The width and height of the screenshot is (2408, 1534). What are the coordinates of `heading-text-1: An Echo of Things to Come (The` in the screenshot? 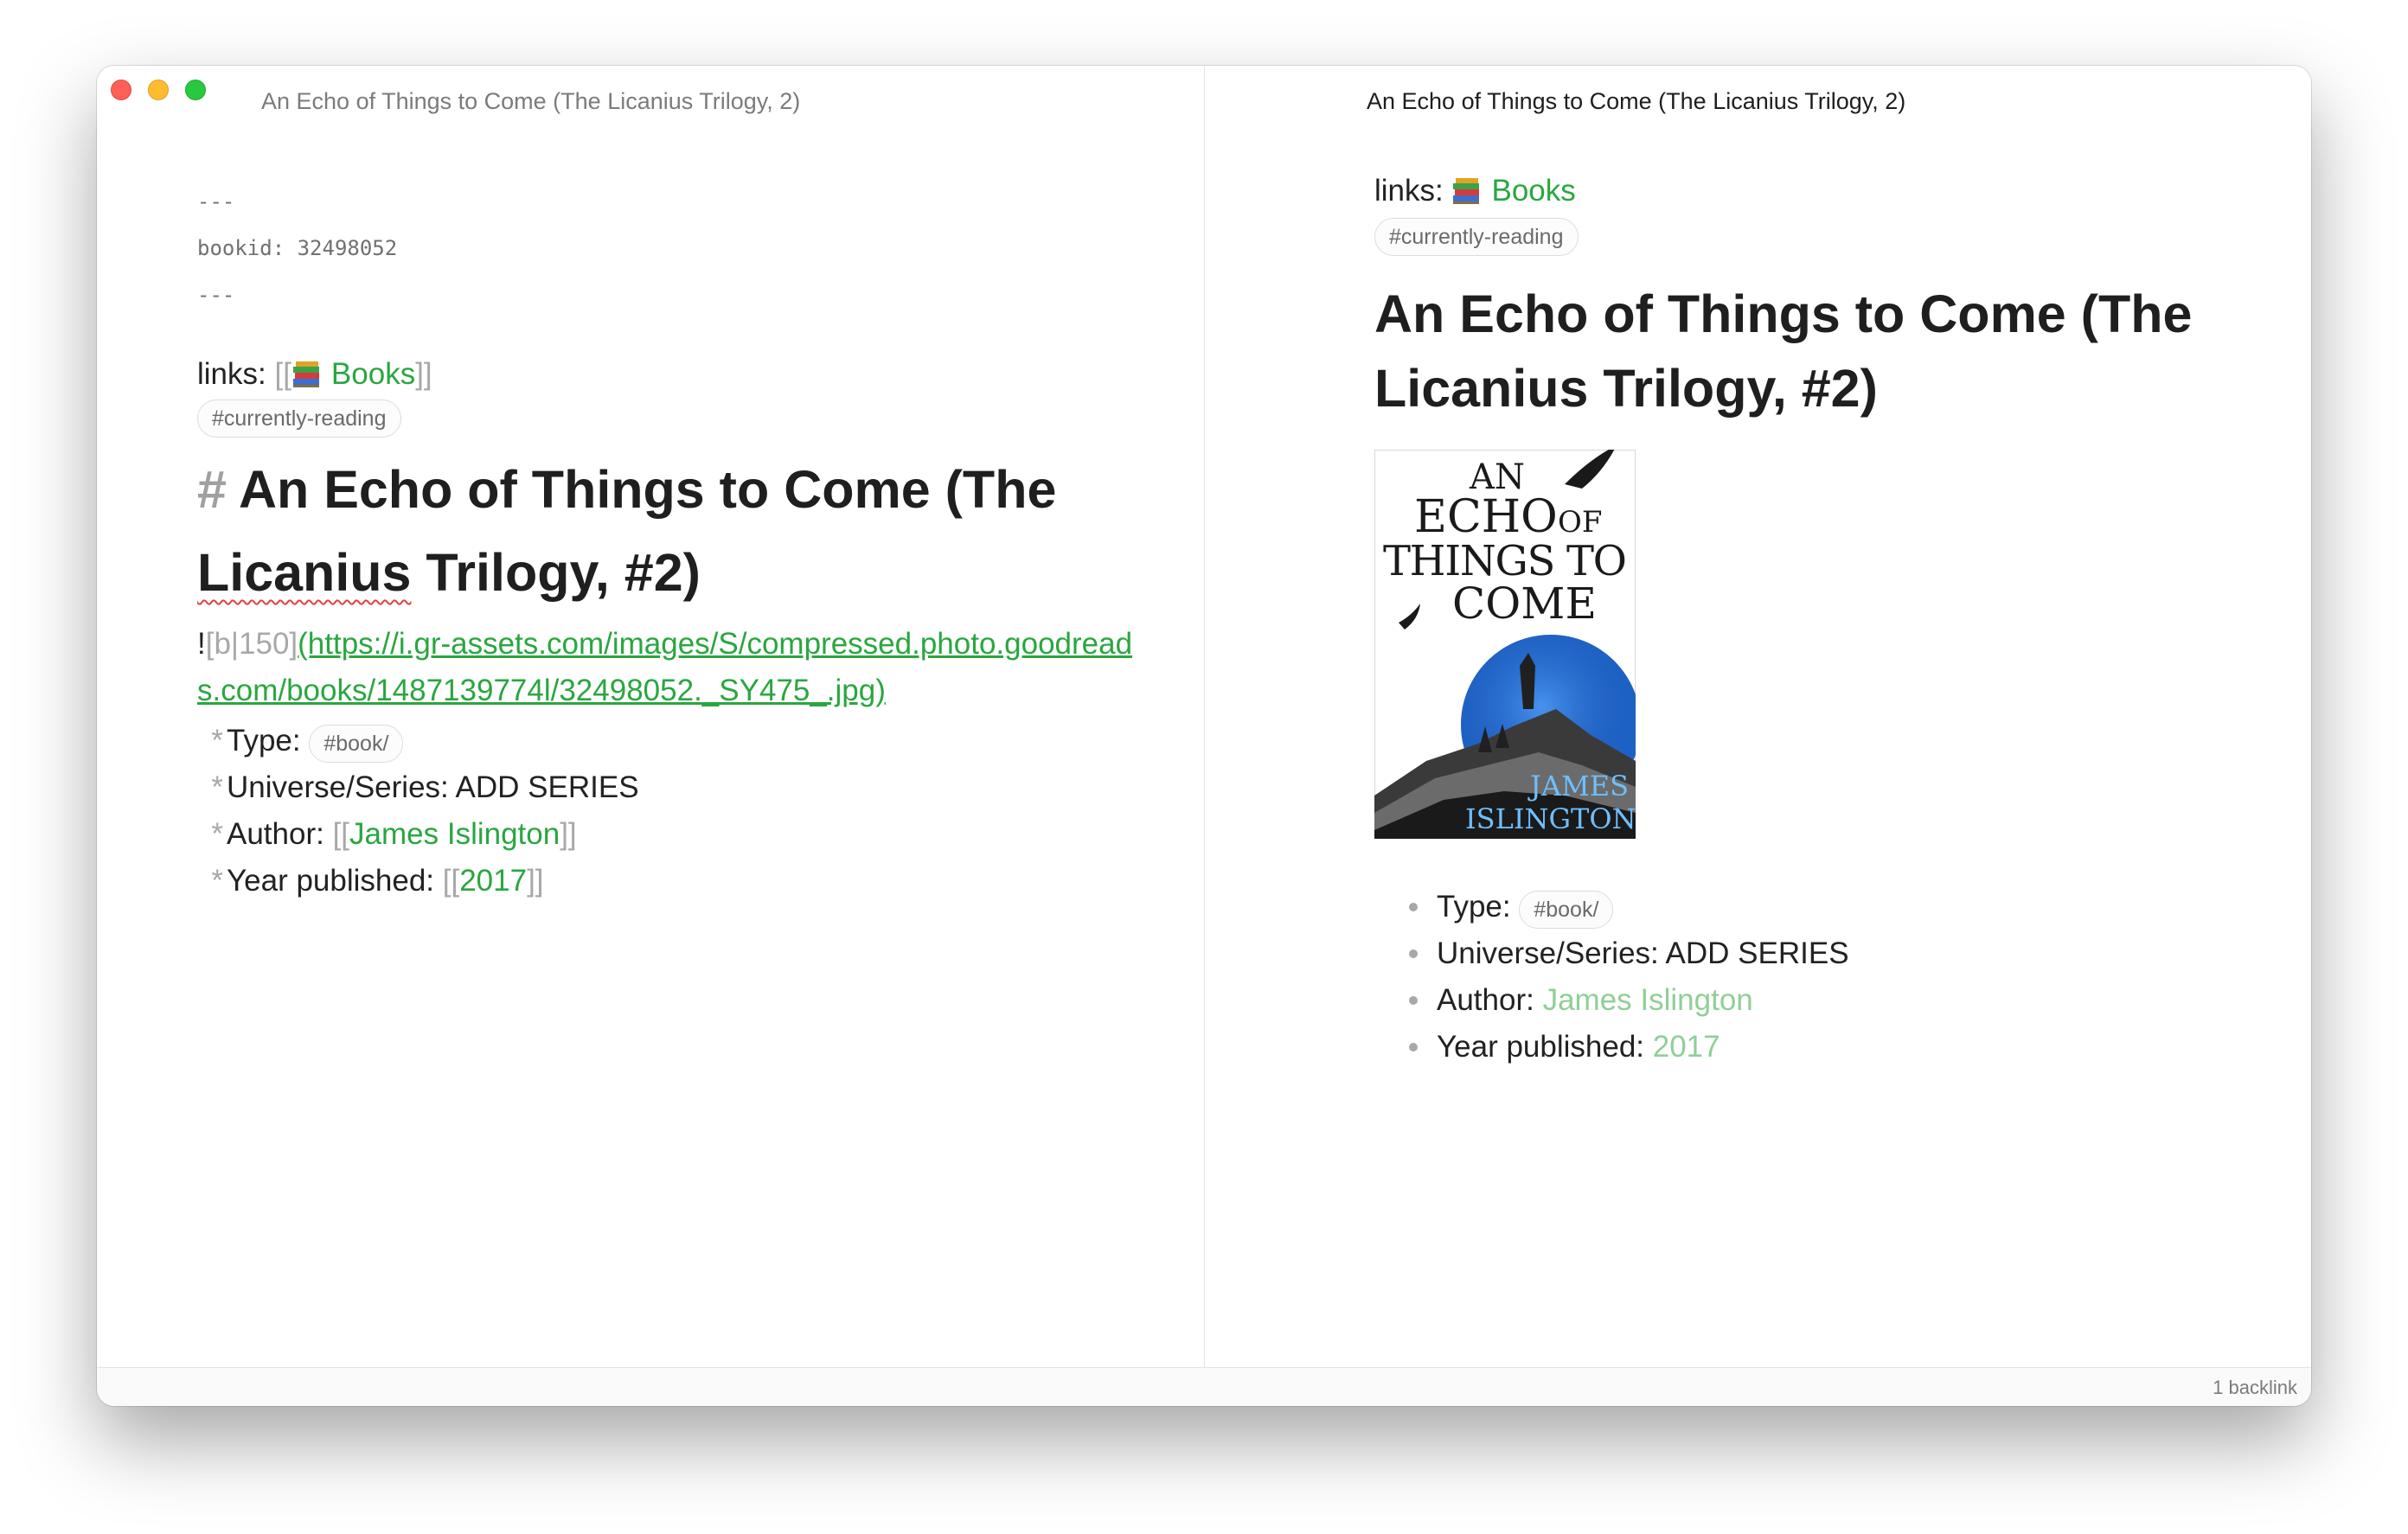 It's located at (647, 489).